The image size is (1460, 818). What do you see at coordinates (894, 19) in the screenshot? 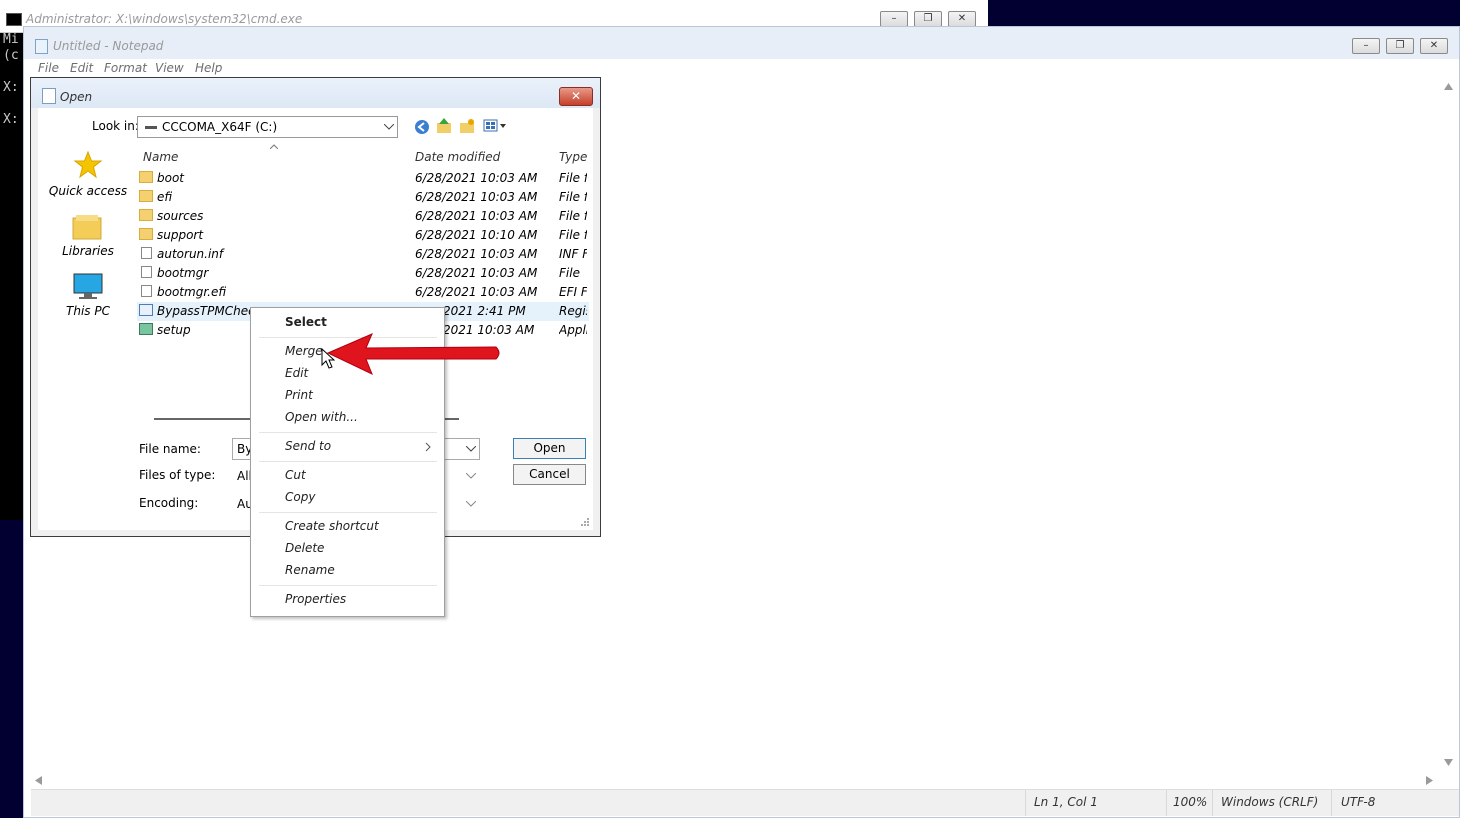
I see `cmd-minimize-button: –` at bounding box center [894, 19].